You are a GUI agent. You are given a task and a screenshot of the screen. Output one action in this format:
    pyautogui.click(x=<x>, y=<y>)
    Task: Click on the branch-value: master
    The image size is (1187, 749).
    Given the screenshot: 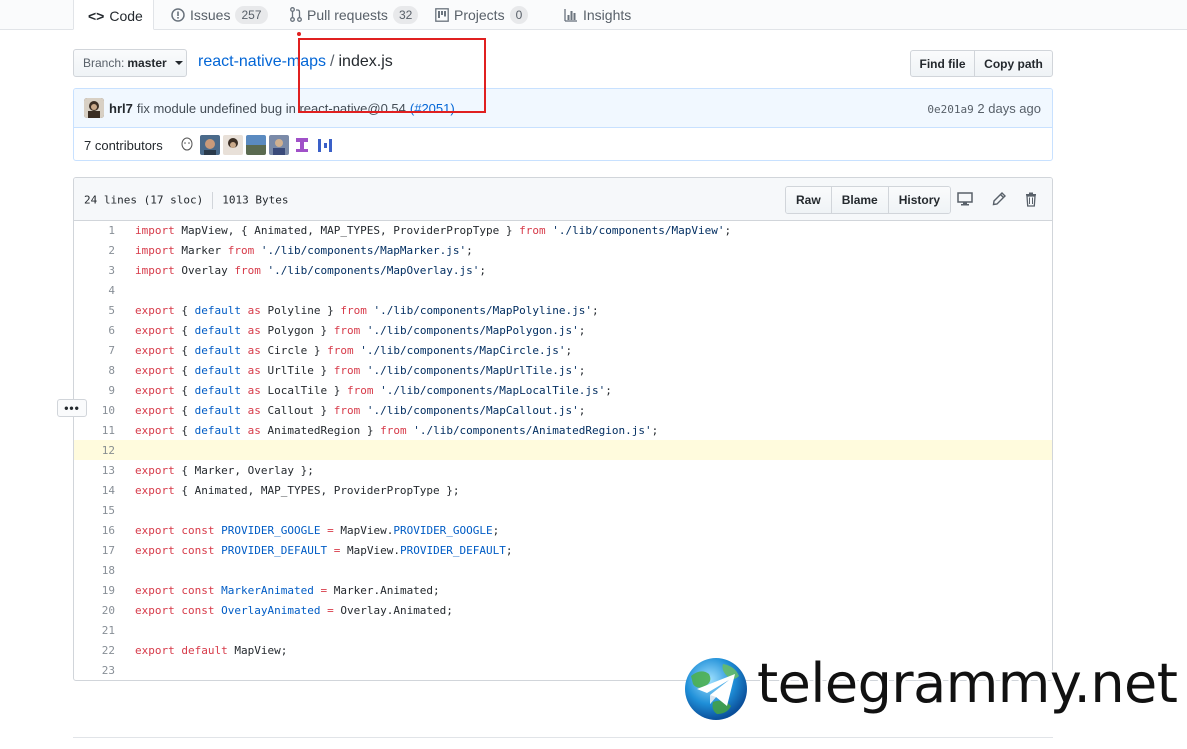 What is the action you would take?
    pyautogui.click(x=147, y=63)
    